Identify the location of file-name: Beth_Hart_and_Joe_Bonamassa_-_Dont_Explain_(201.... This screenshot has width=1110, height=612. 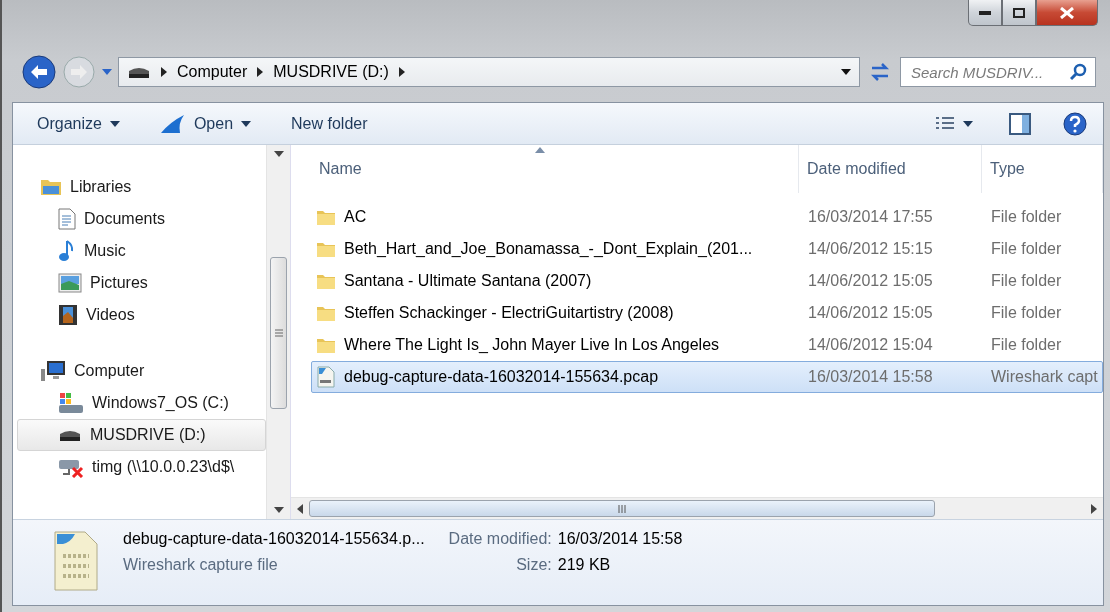
(548, 249).